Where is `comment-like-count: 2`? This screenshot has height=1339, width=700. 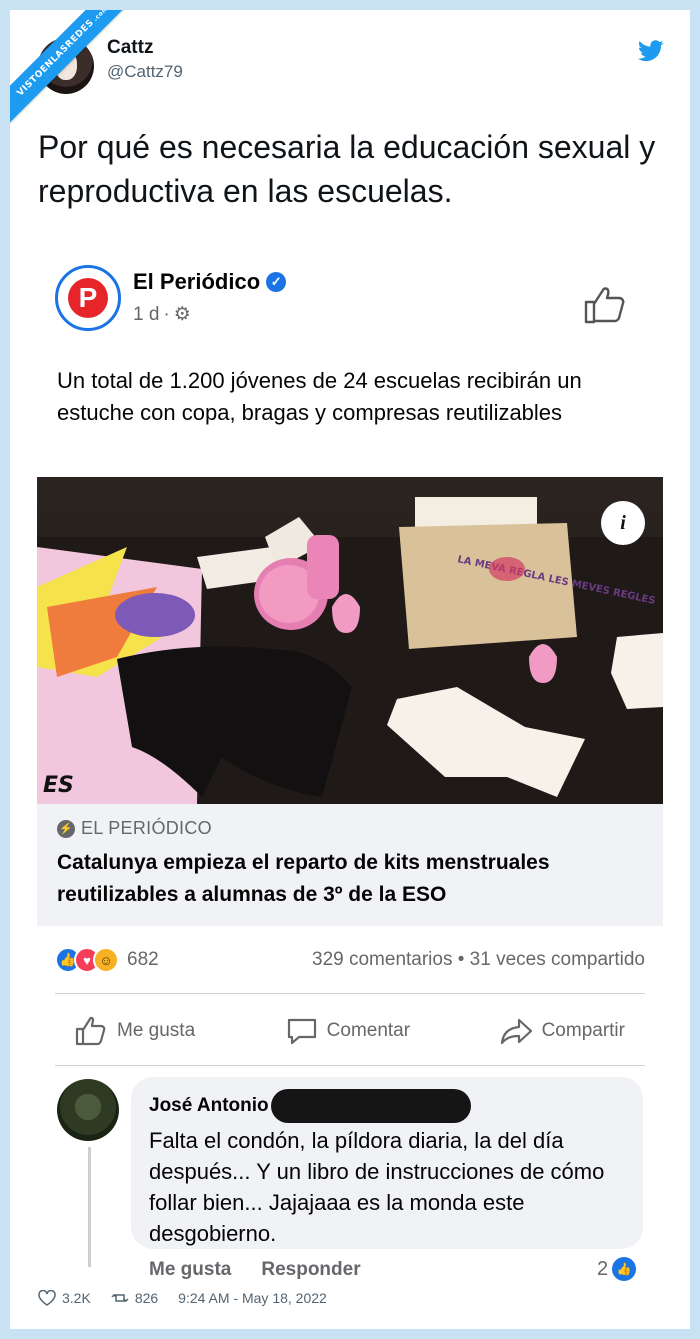
comment-like-count: 2 is located at coordinates (603, 1268).